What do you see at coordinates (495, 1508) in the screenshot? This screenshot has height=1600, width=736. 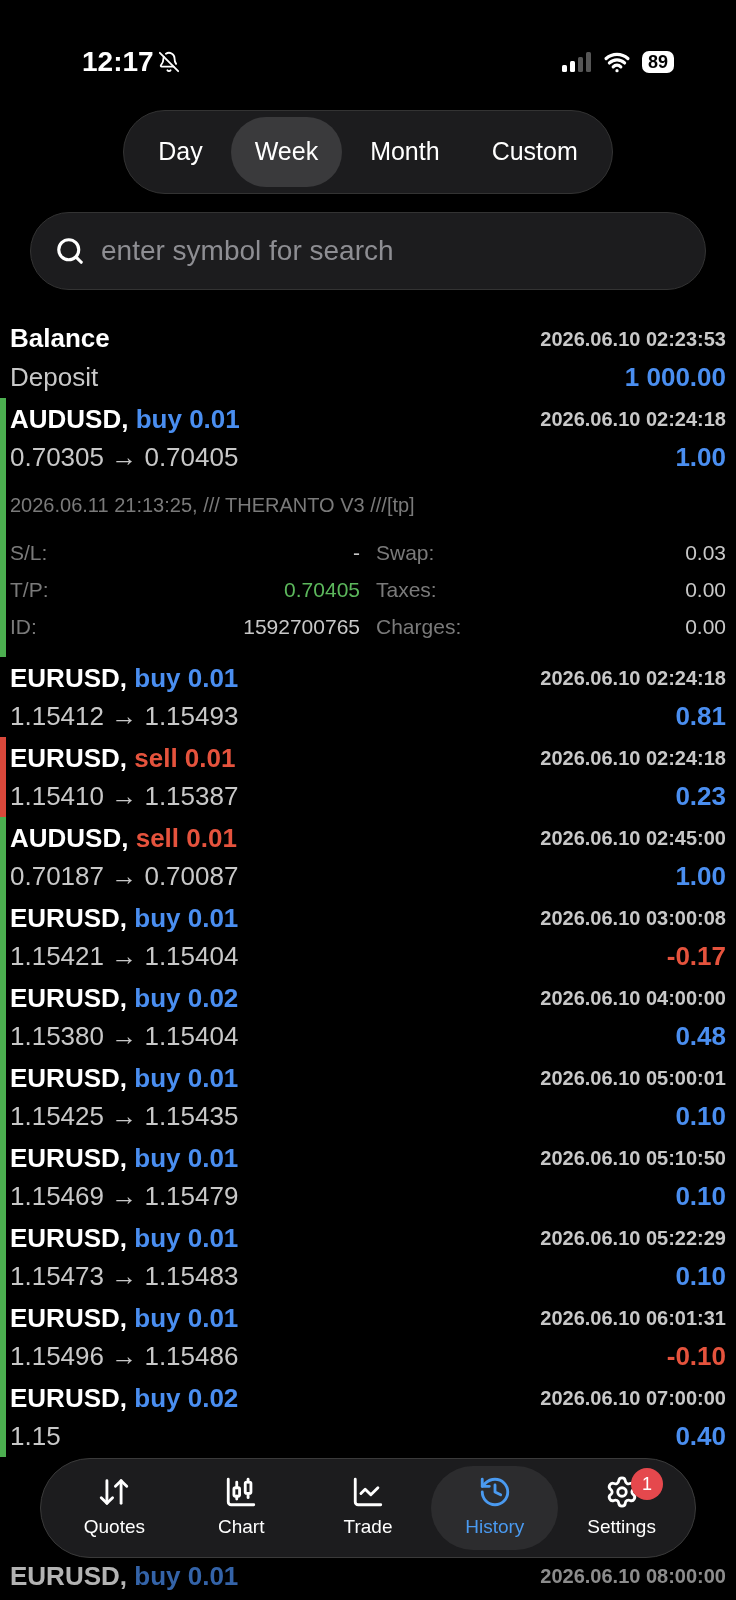 I see `nav-tab: History` at bounding box center [495, 1508].